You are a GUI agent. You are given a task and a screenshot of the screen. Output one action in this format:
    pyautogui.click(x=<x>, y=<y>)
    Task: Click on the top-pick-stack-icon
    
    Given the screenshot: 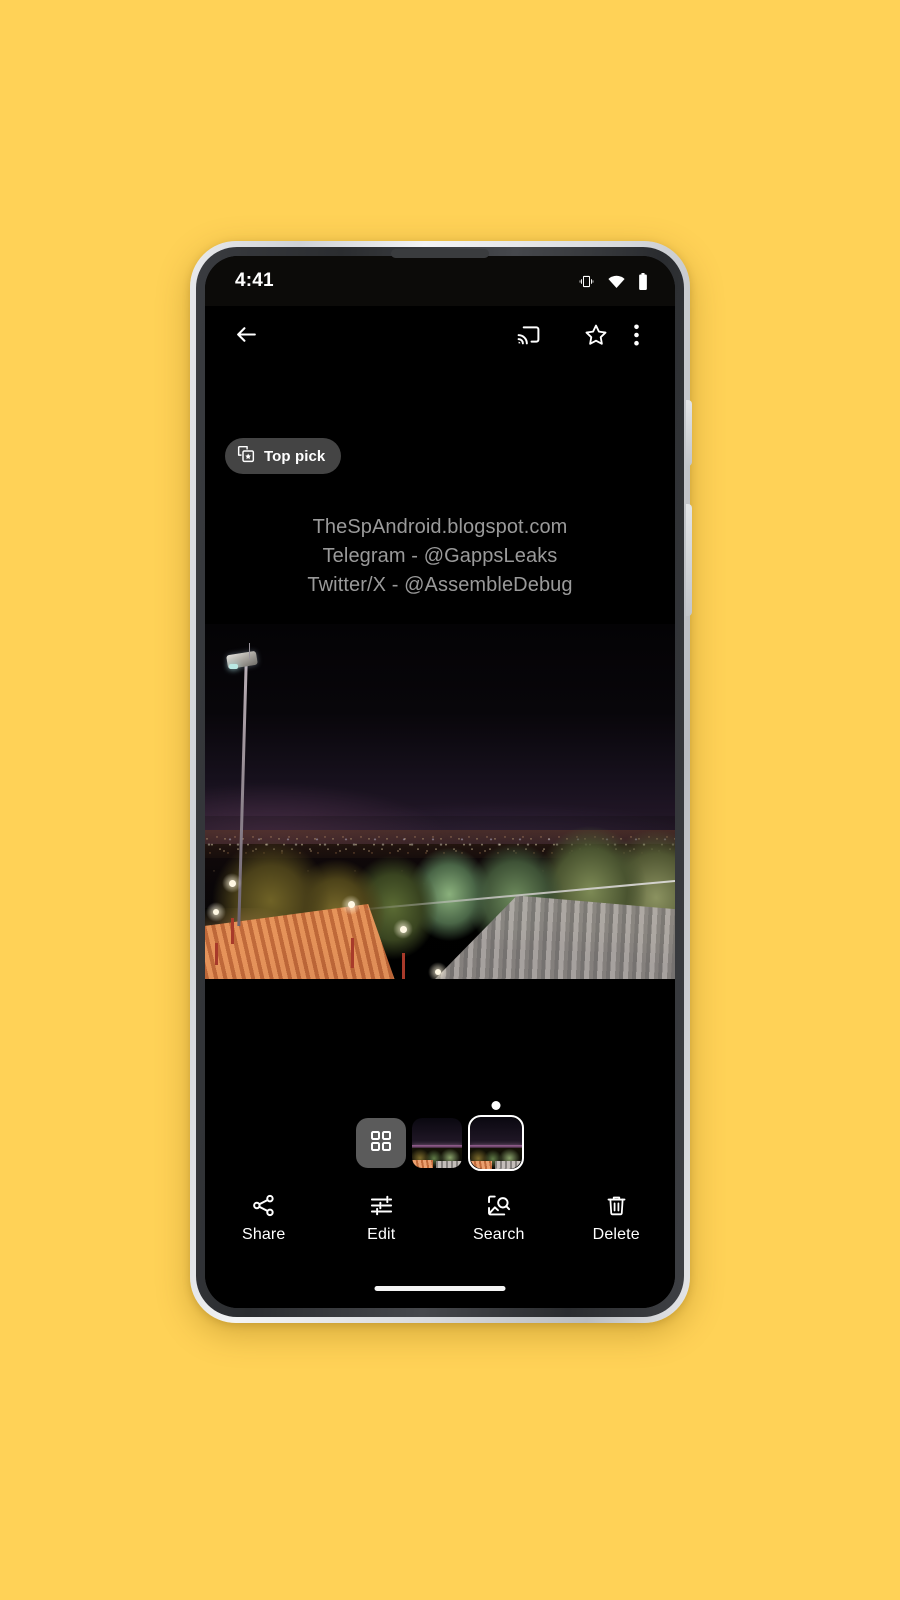 What is the action you would take?
    pyautogui.click(x=246, y=456)
    